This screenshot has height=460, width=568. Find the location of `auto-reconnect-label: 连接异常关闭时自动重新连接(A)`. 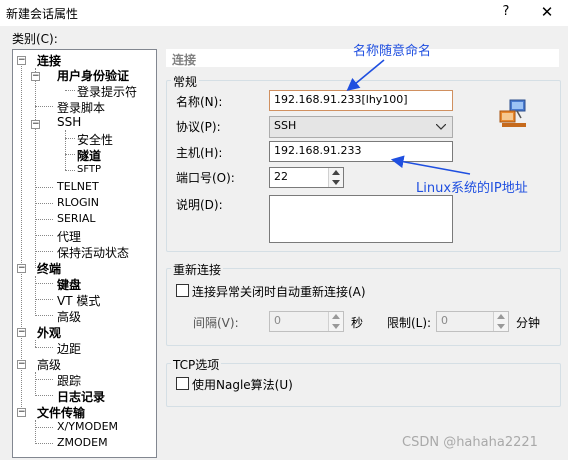

auto-reconnect-label: 连接异常关闭时自动重新连接(A) is located at coordinates (279, 292).